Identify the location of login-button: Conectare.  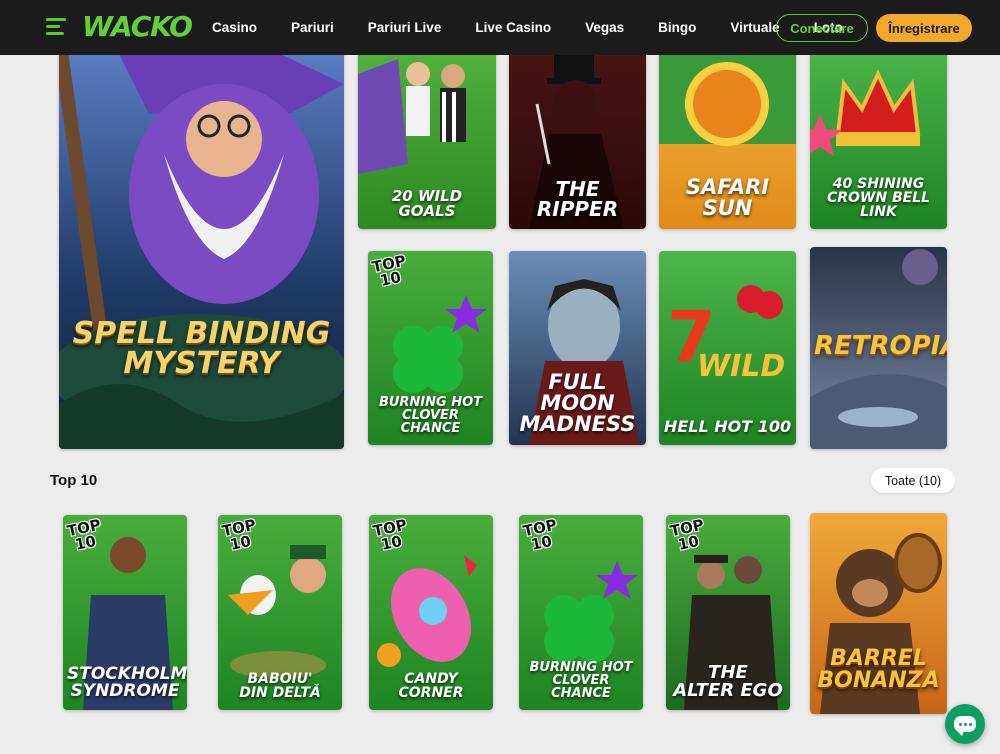
(822, 28).